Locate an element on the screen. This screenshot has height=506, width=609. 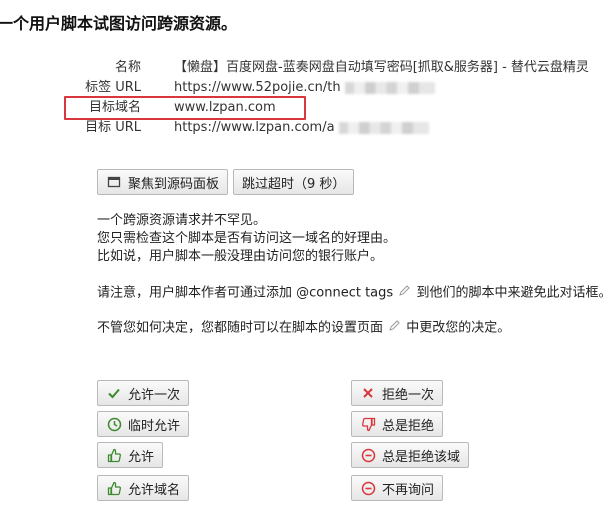
message-line-4-start: 请注意，用户脚本作者可通过添加 @connect tags is located at coordinates (245, 293).